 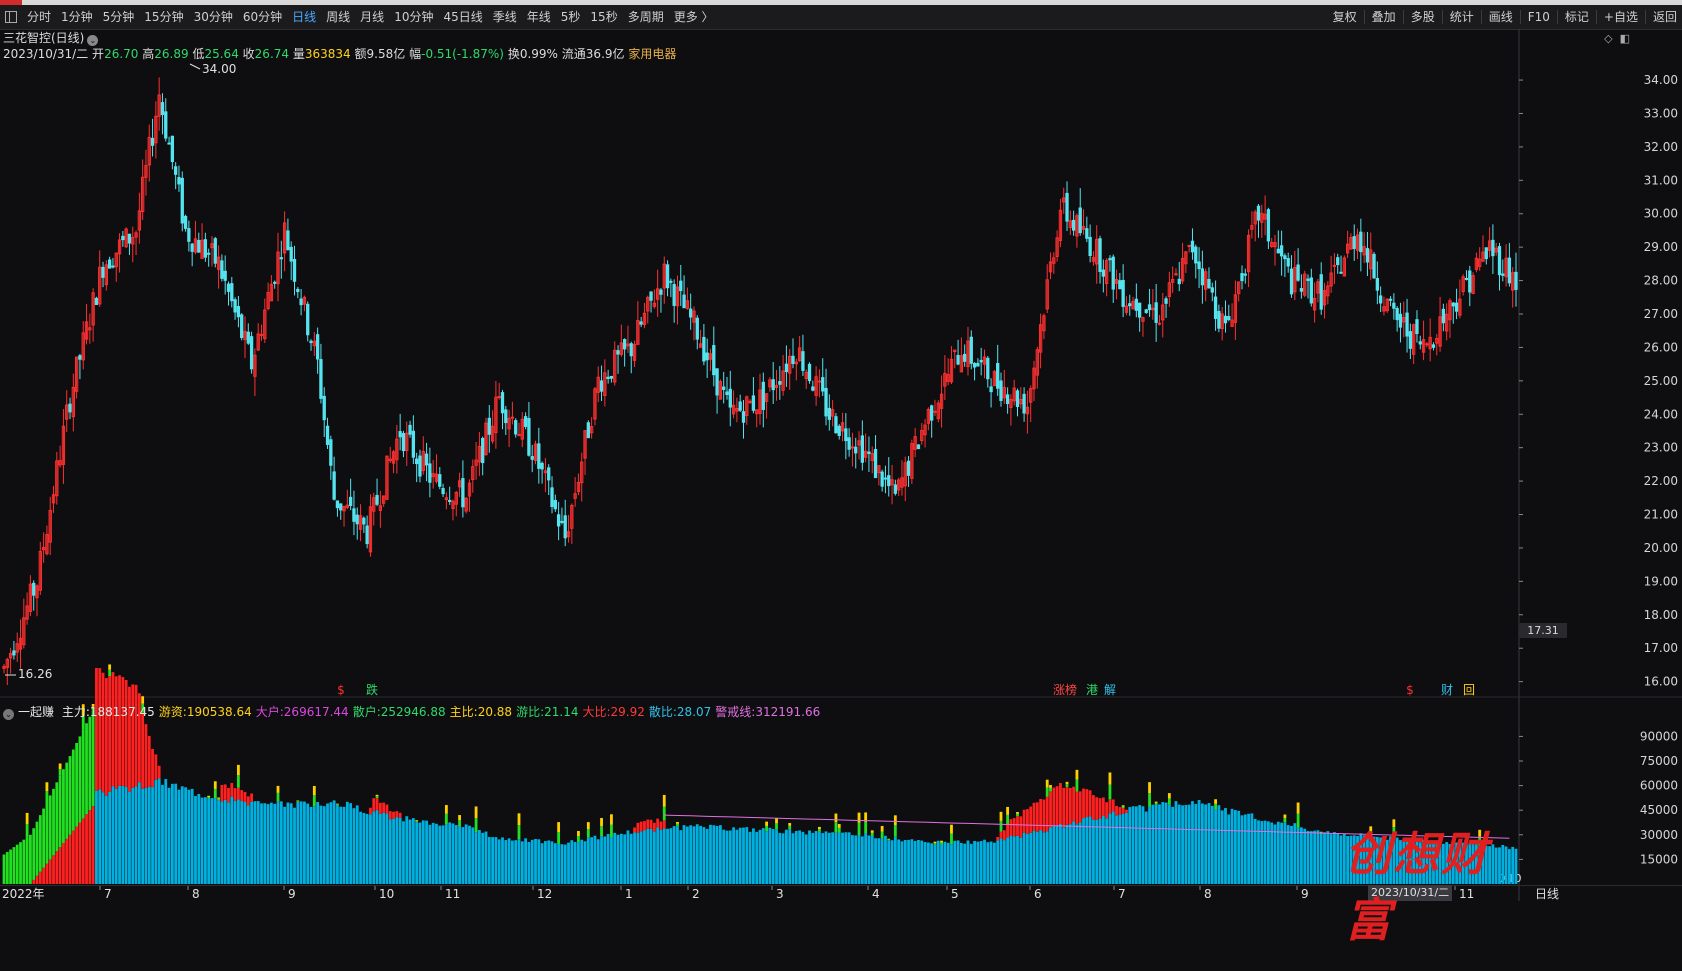 What do you see at coordinates (1345, 17) in the screenshot?
I see `toolbar-action-0: 复权` at bounding box center [1345, 17].